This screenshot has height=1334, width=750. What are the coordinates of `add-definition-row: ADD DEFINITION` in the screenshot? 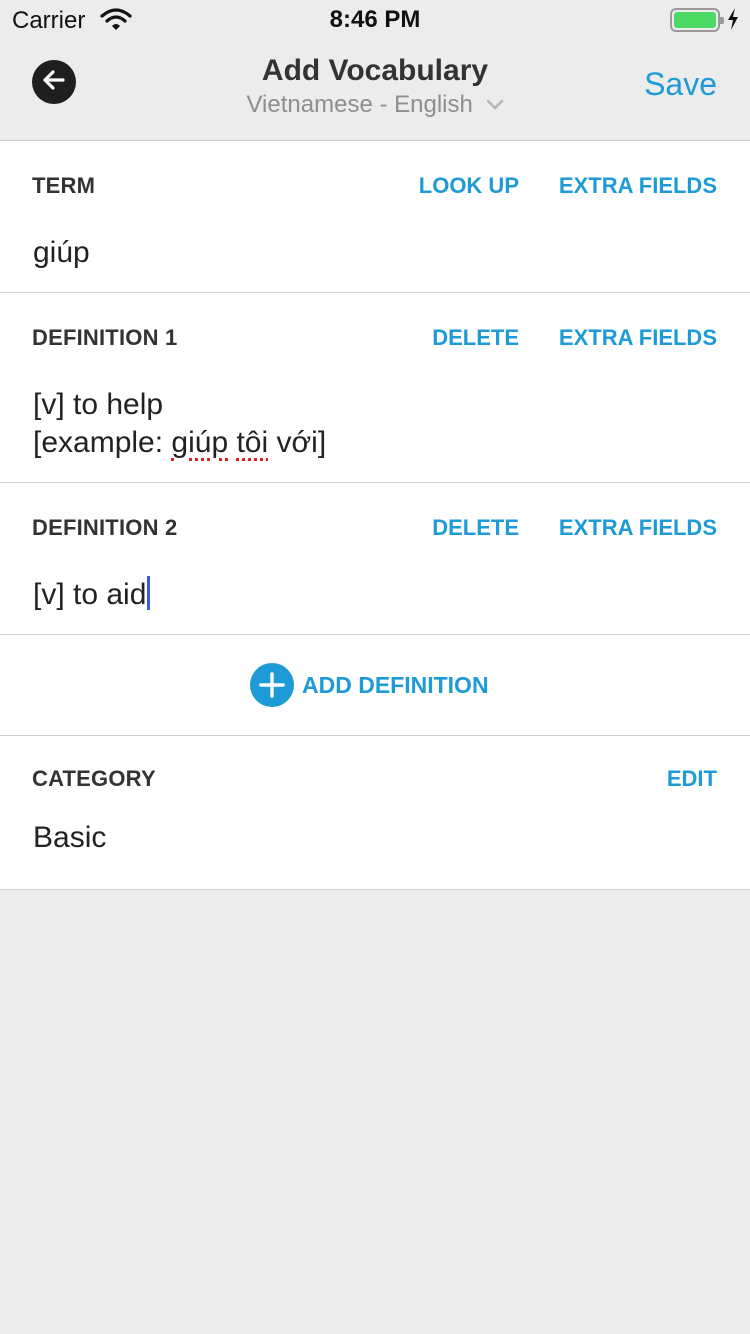 It's located at (375, 685).